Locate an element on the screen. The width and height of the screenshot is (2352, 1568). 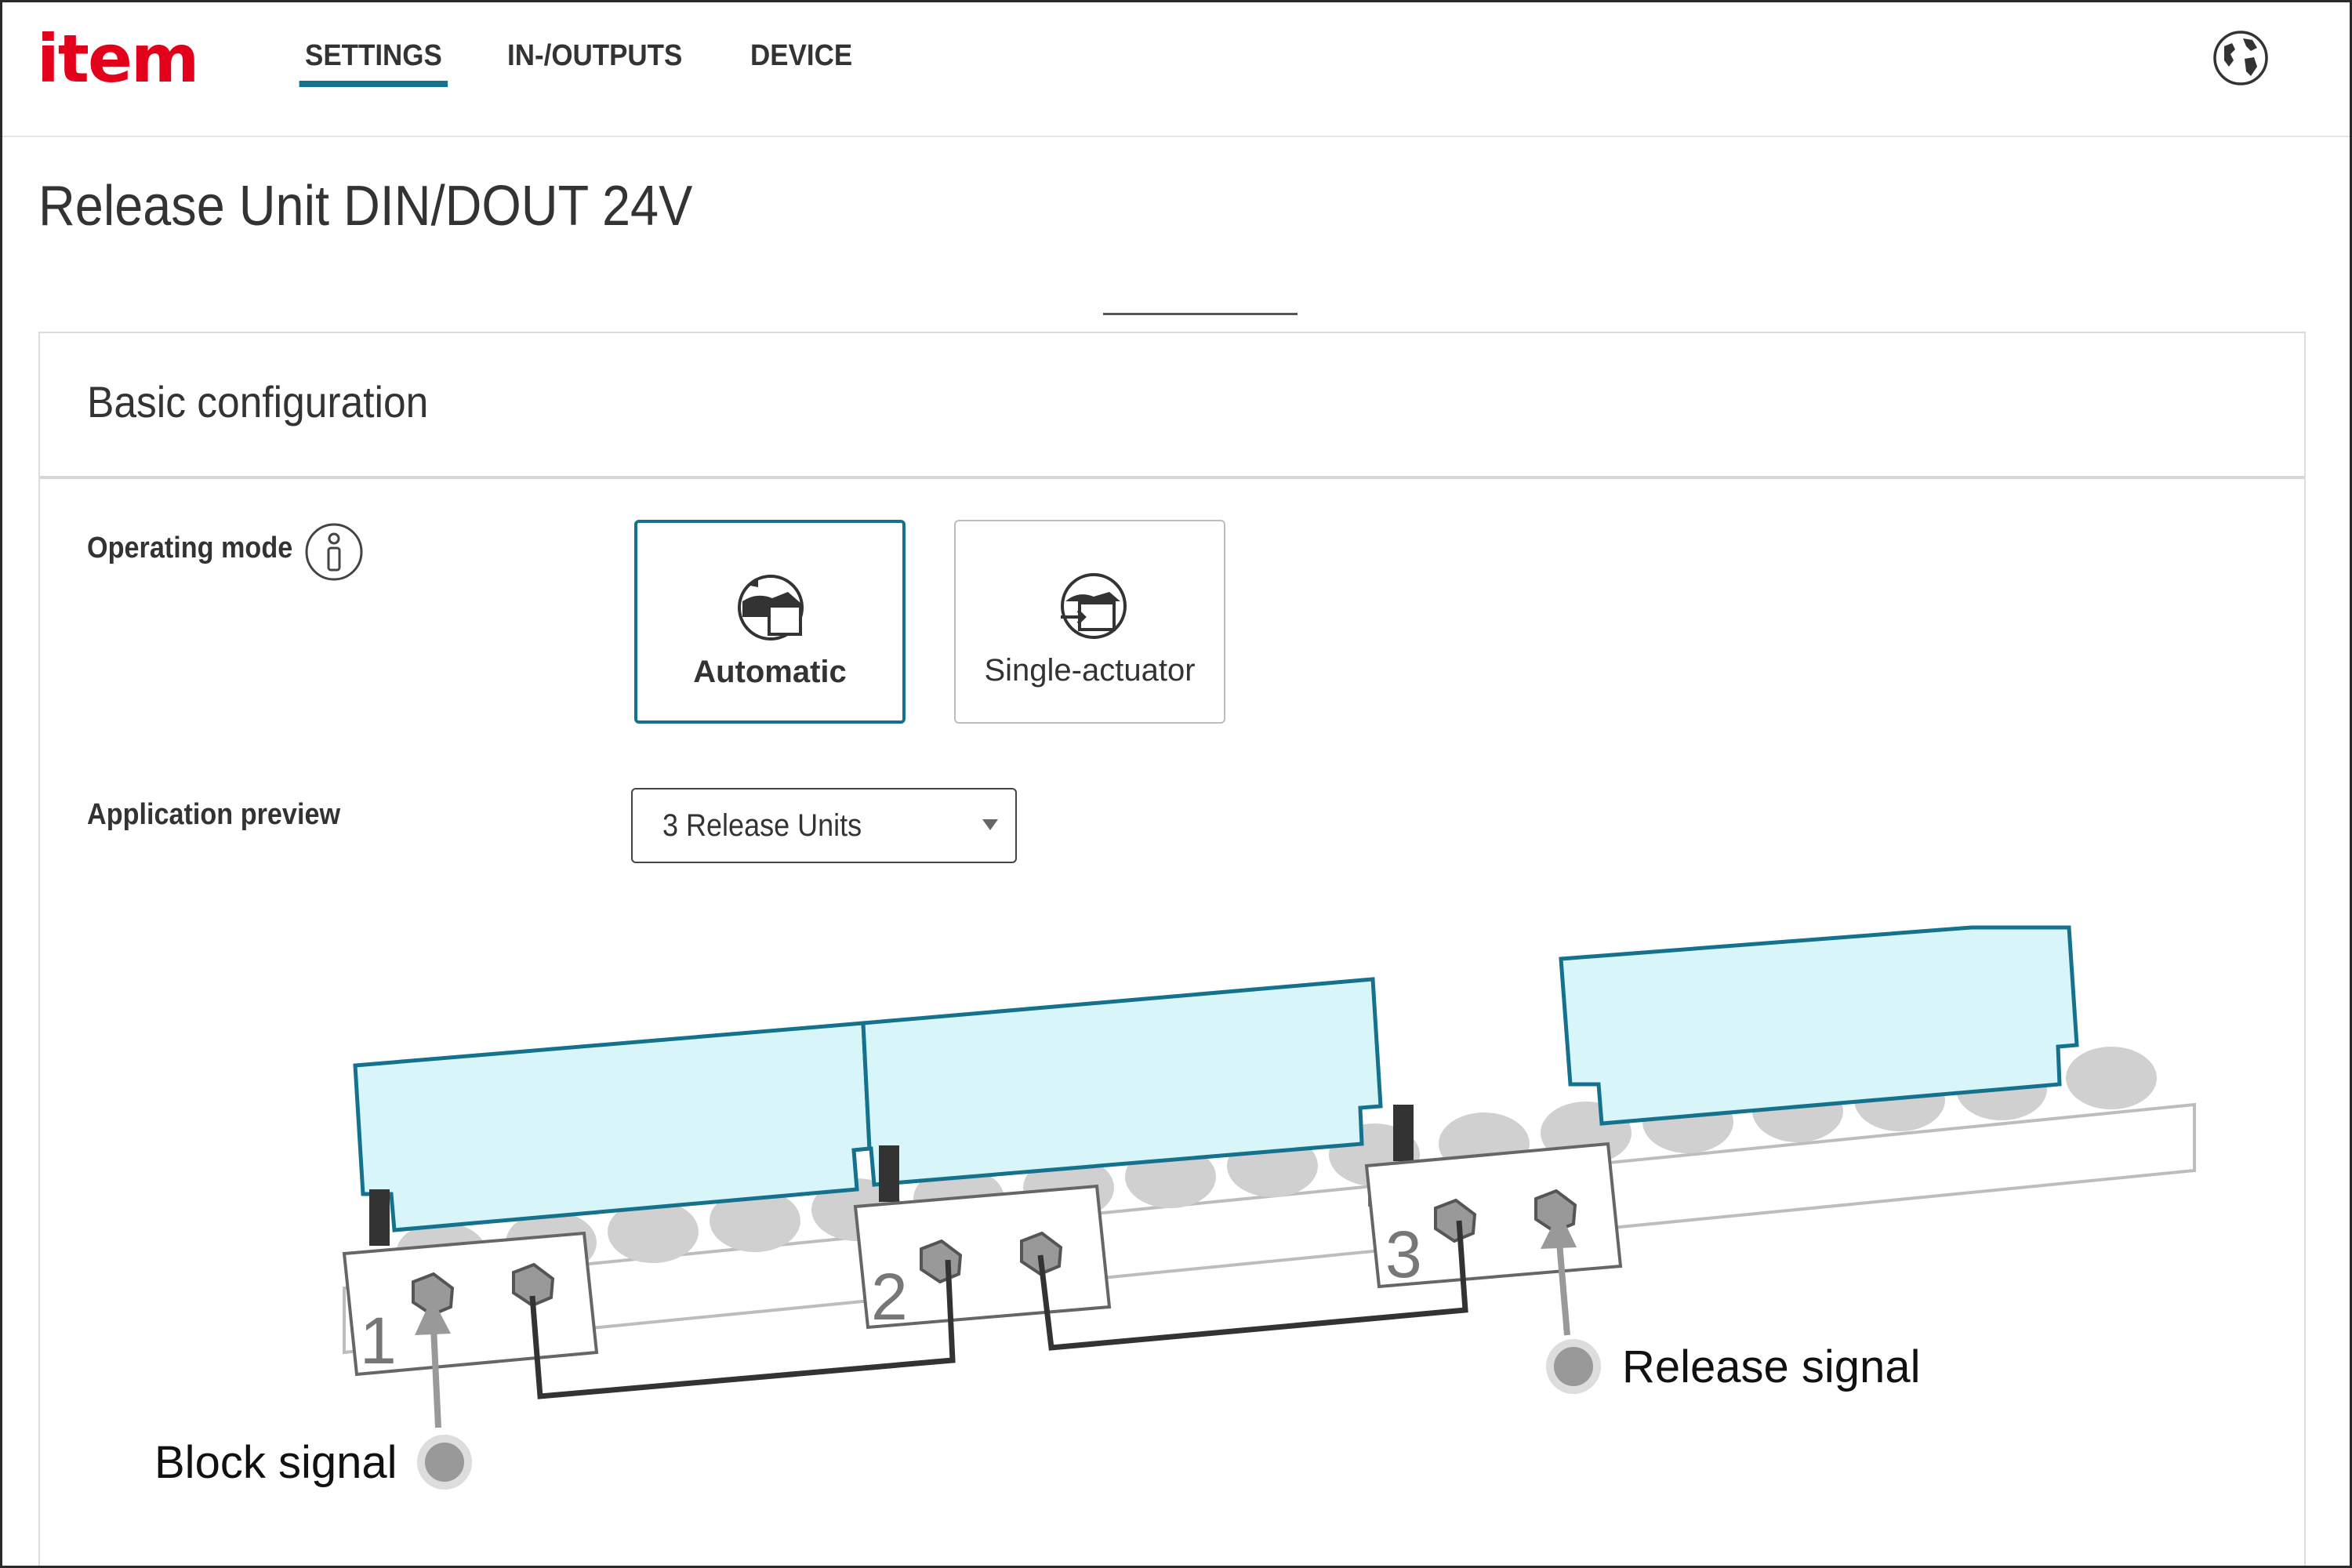
single-actuator-mode-button: Single-actuator is located at coordinates (1089, 622).